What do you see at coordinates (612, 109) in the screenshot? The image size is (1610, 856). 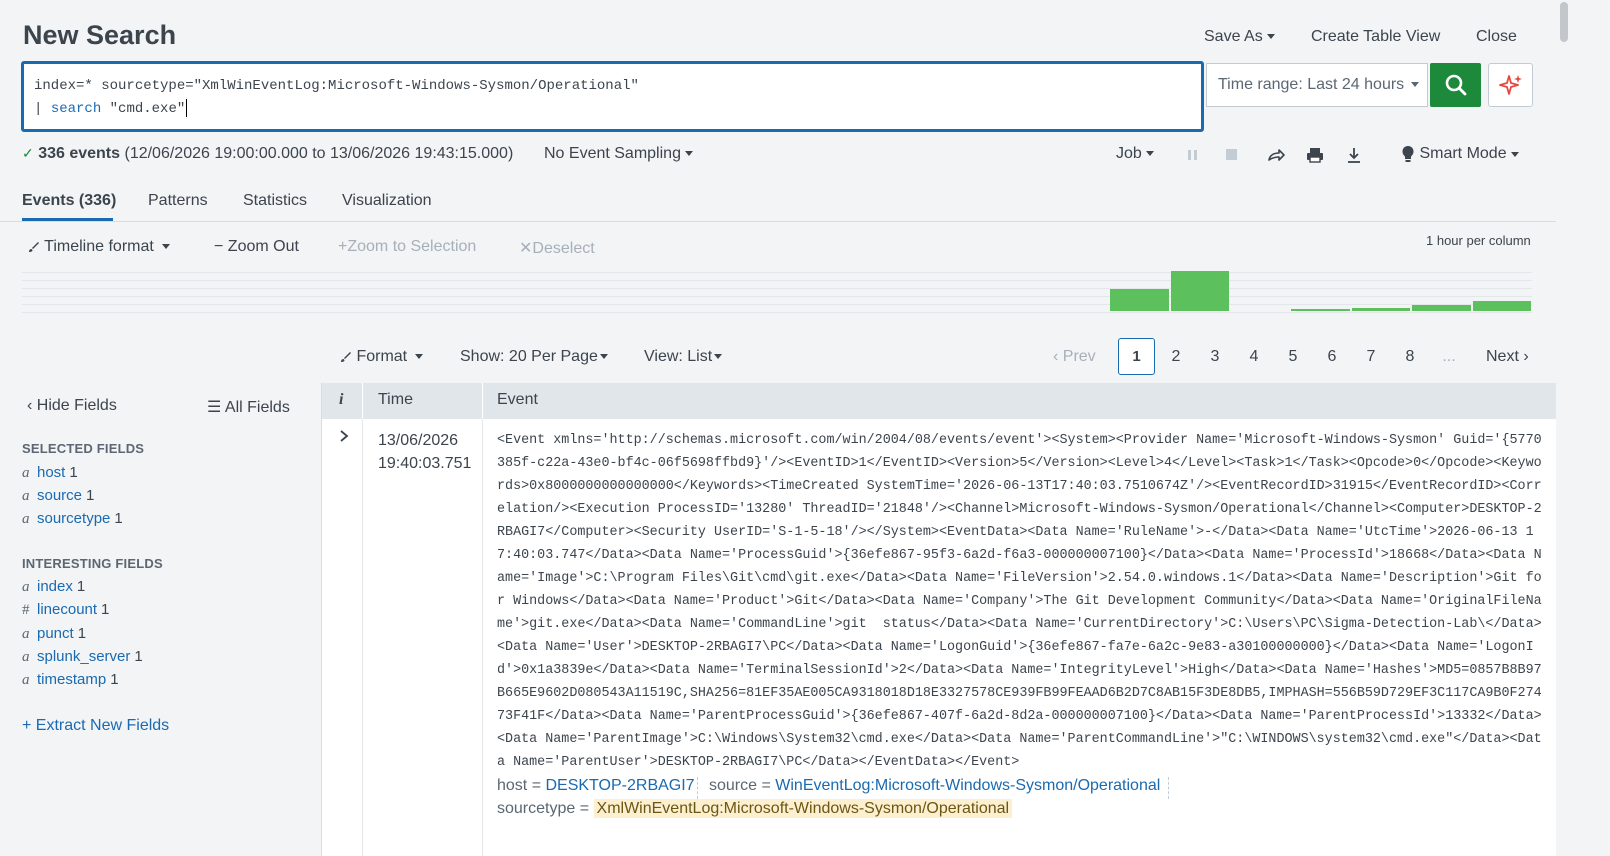 I see `query-line-2: | search "cmd.exe"` at bounding box center [612, 109].